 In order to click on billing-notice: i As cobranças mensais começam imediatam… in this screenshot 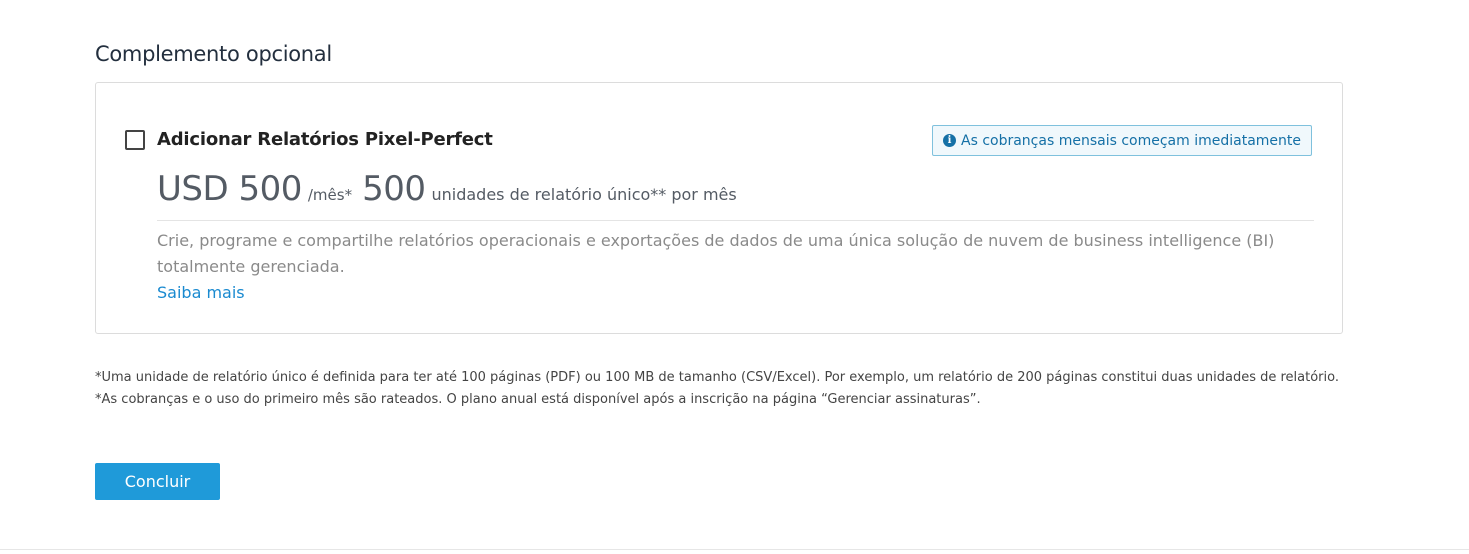, I will do `click(1122, 140)`.